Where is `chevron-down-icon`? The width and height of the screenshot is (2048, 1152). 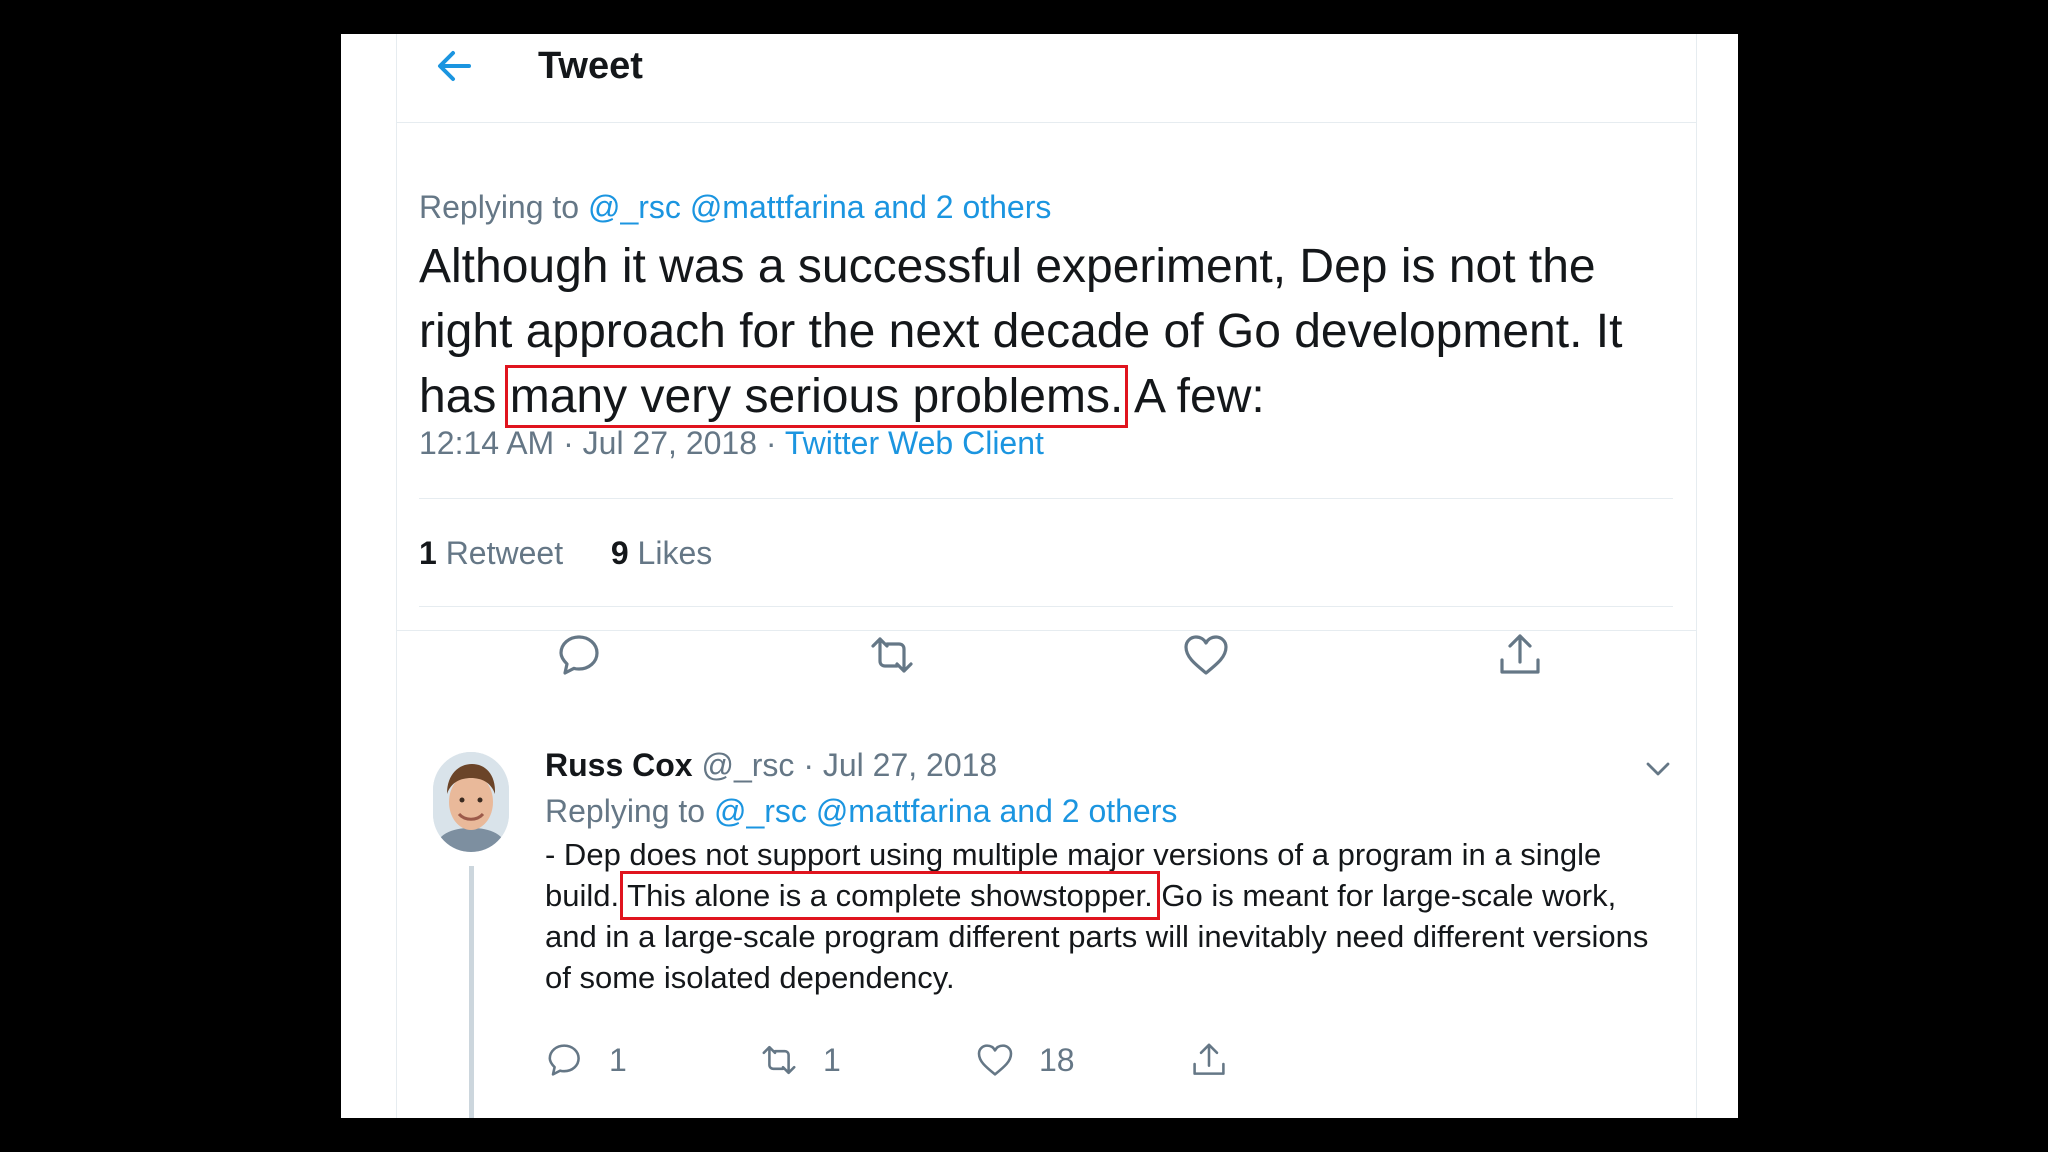 chevron-down-icon is located at coordinates (1658, 769).